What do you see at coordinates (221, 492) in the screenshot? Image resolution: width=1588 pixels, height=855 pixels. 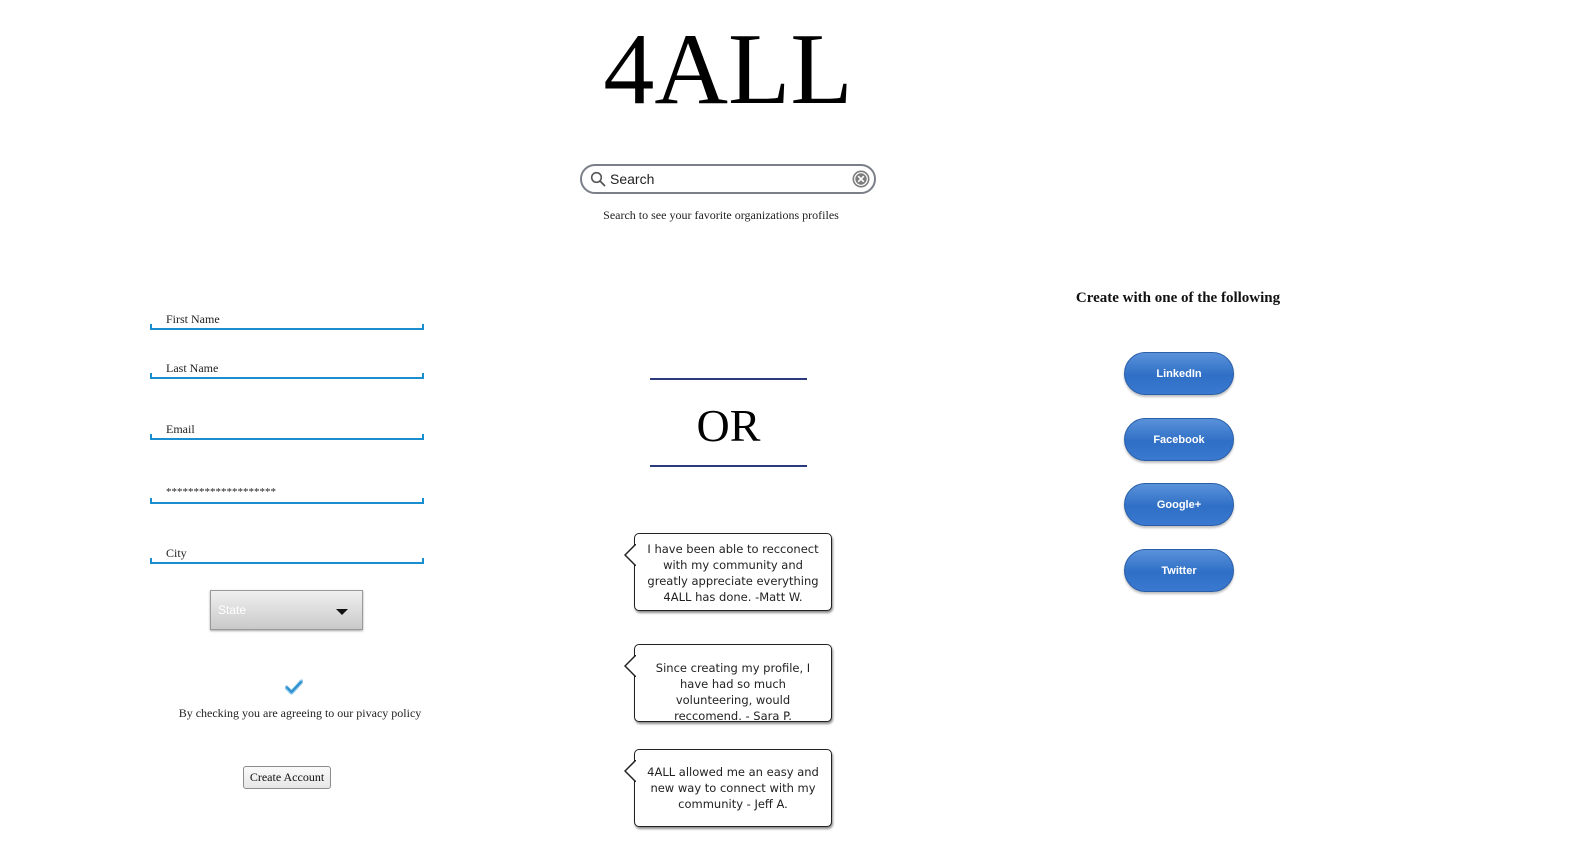 I see `password-mask: ********************` at bounding box center [221, 492].